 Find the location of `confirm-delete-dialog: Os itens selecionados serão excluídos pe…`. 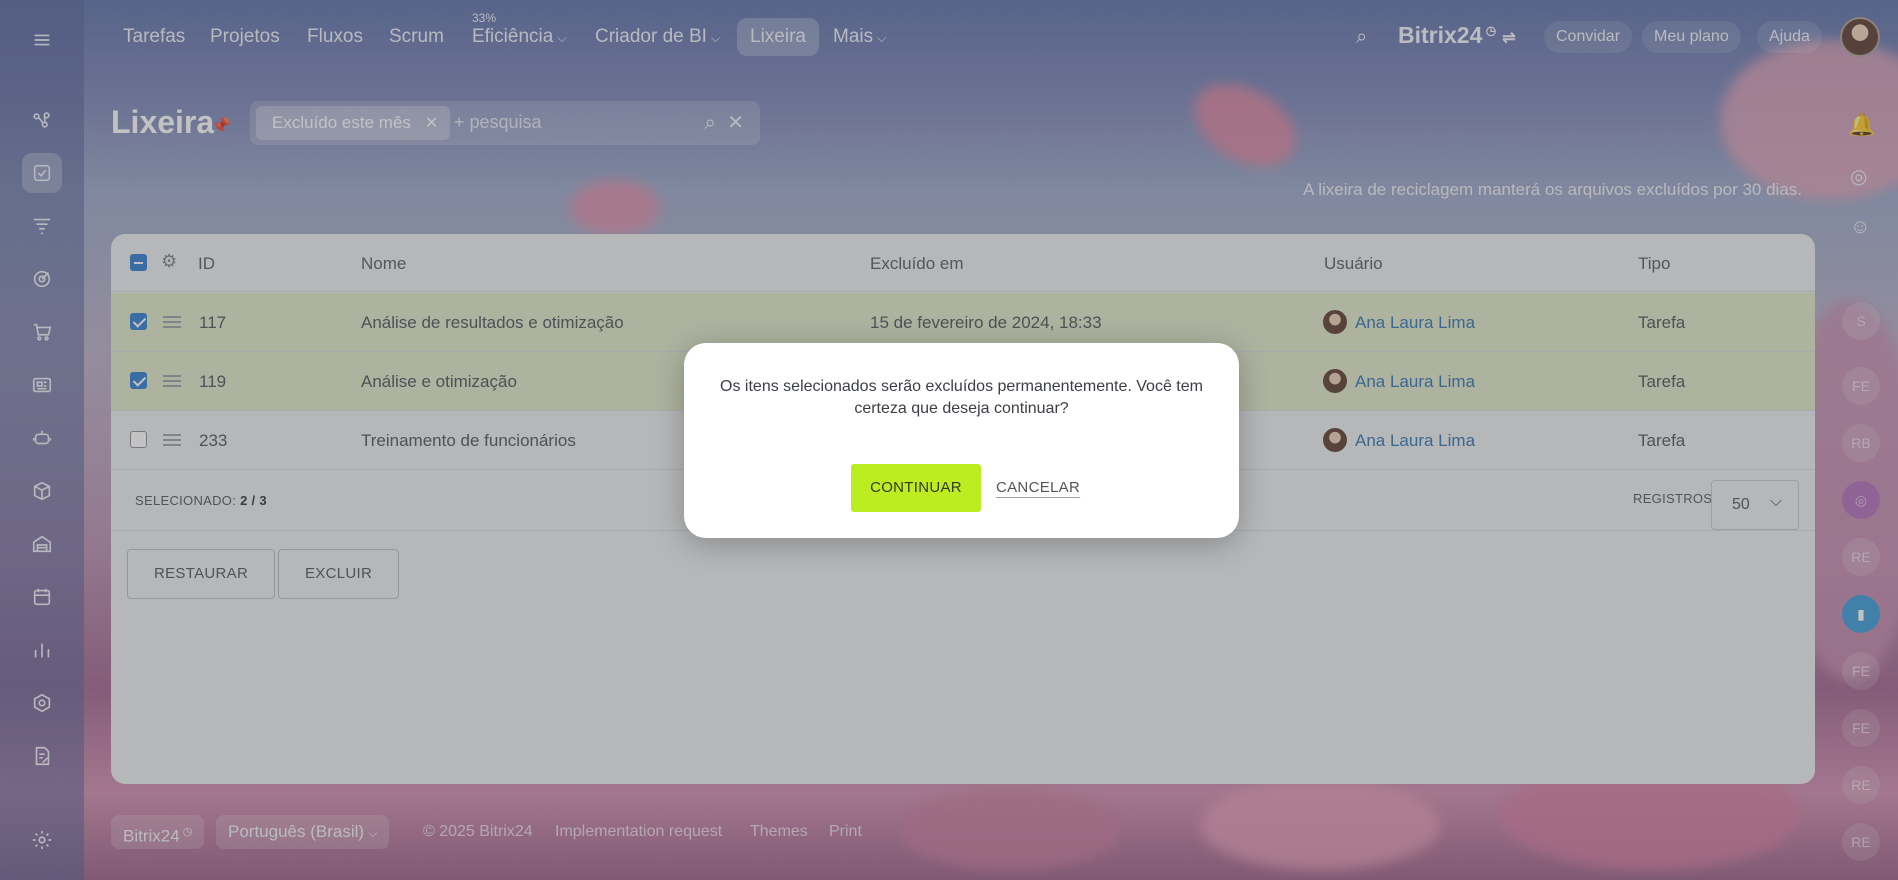

confirm-delete-dialog: Os itens selecionados serão excluídos pe… is located at coordinates (961, 440).